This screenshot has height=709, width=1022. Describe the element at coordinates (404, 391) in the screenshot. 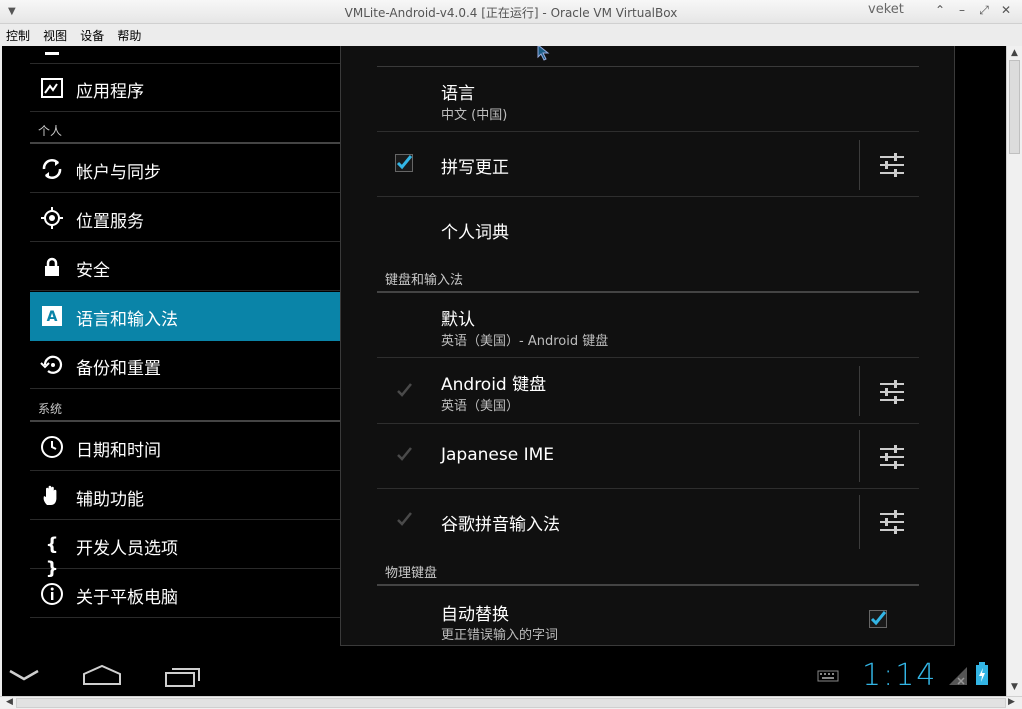

I see `android-keyboard-checkbox` at that location.